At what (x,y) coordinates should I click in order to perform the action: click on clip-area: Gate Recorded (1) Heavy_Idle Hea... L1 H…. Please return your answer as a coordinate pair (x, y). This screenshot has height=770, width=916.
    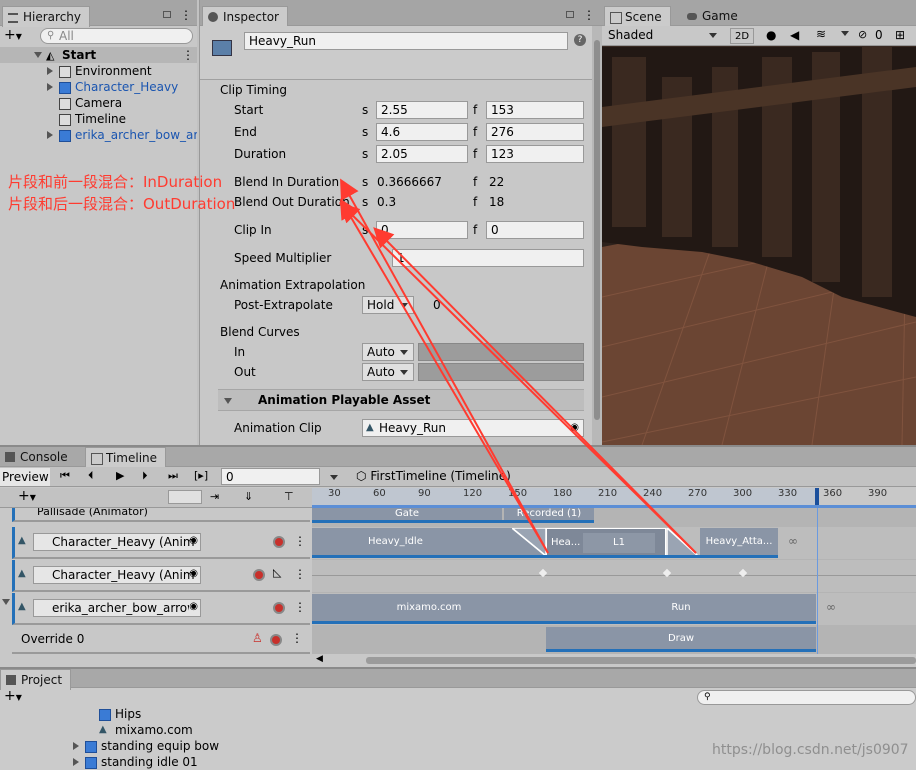
    Looking at the image, I should click on (614, 581).